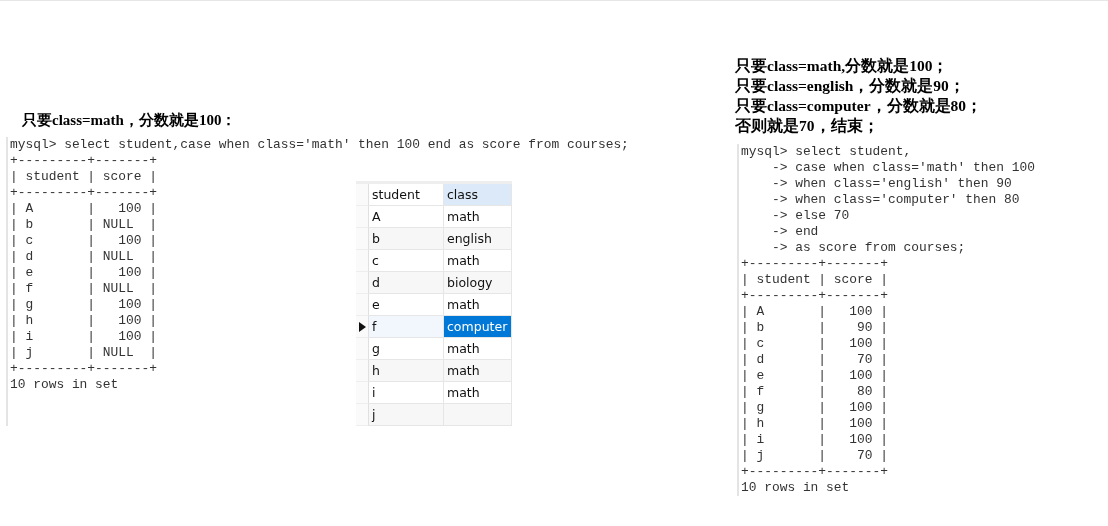  What do you see at coordinates (130, 120) in the screenshot?
I see `note-text: 只要class=math，分数就是100：` at bounding box center [130, 120].